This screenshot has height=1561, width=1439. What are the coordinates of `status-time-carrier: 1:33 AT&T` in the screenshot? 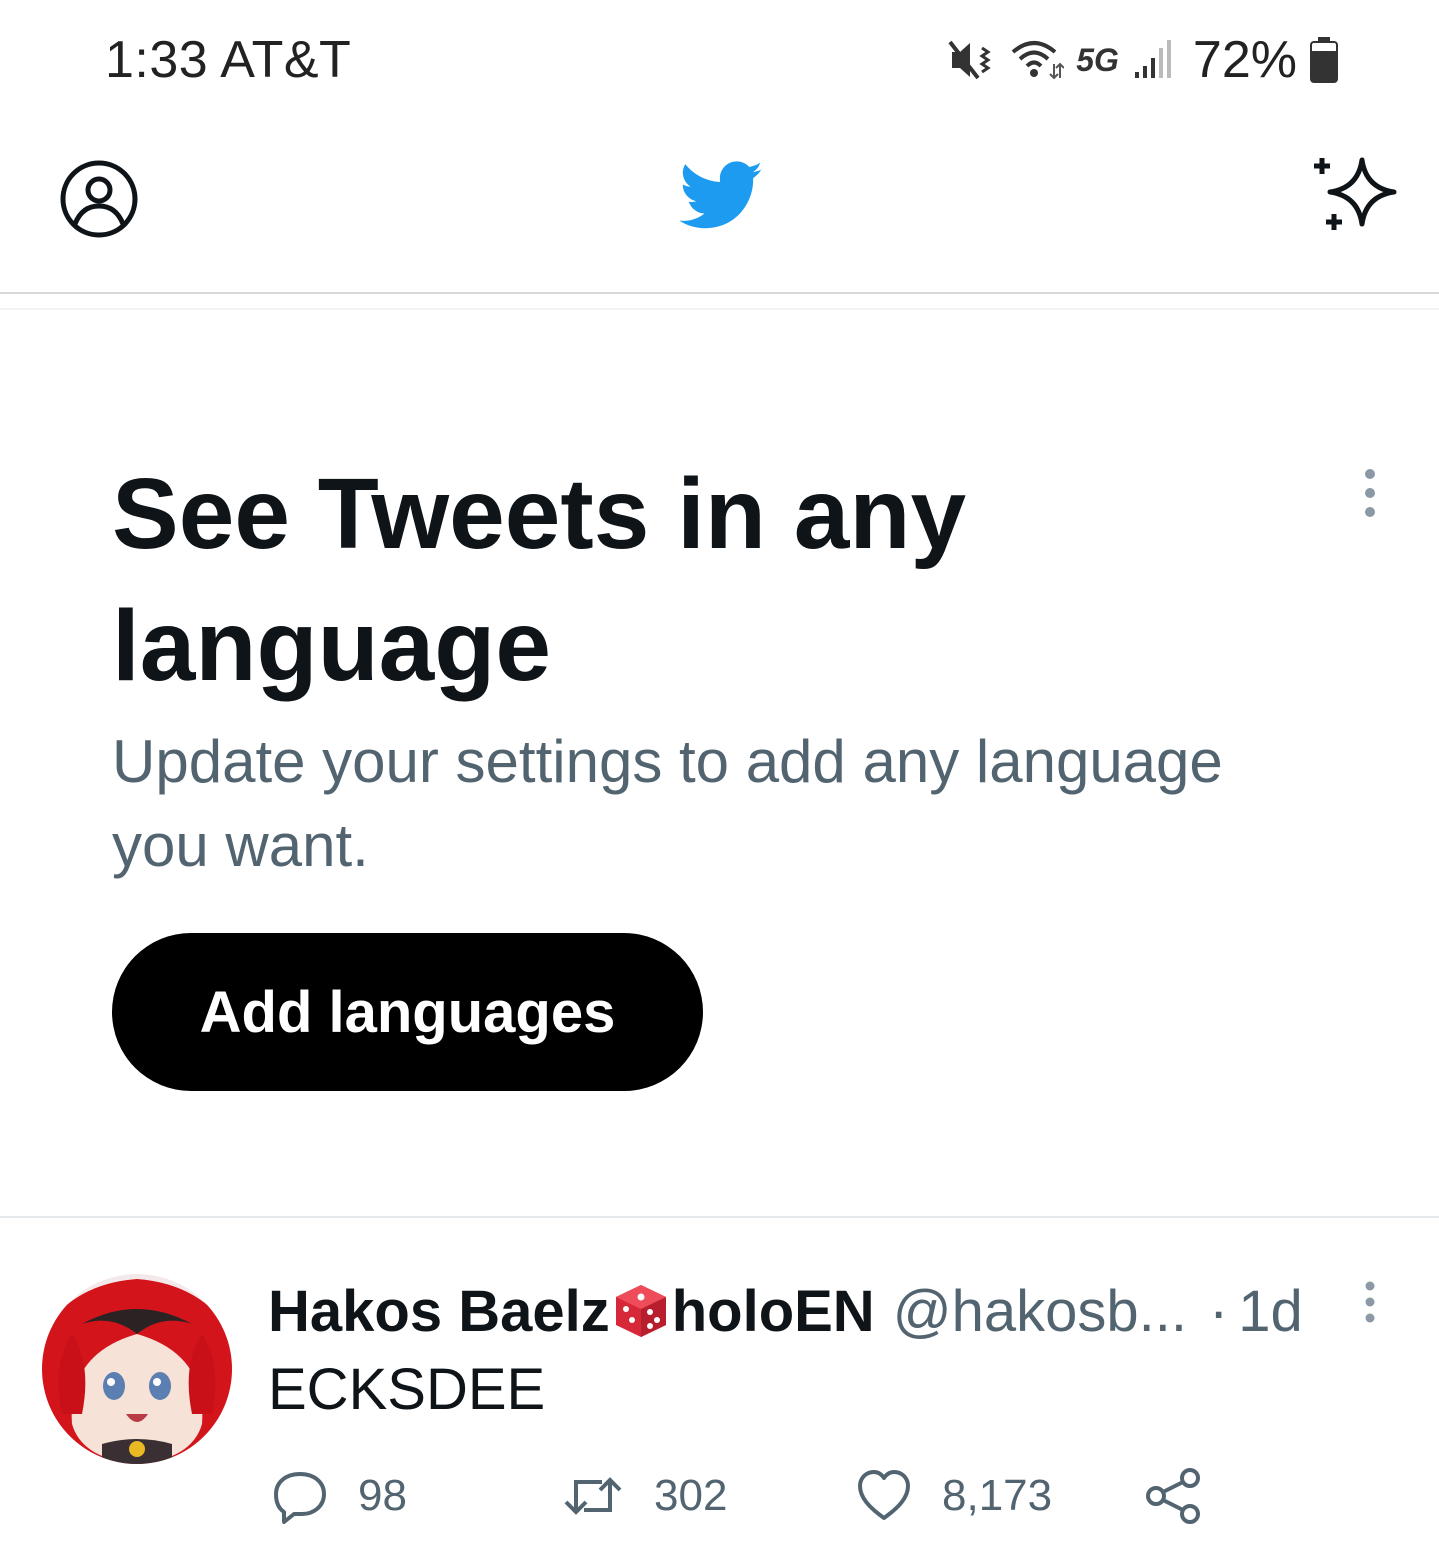 It's located at (228, 60).